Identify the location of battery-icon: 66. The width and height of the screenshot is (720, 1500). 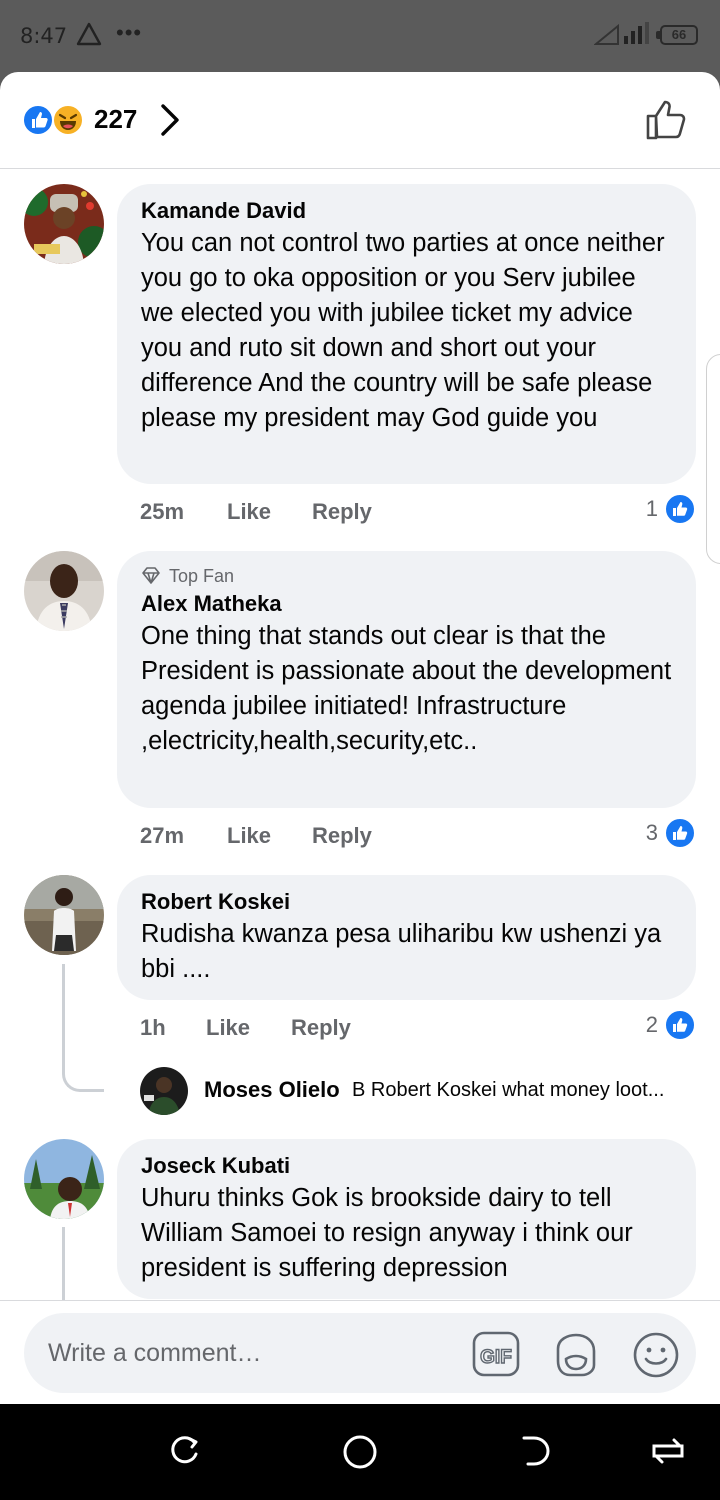
(677, 35).